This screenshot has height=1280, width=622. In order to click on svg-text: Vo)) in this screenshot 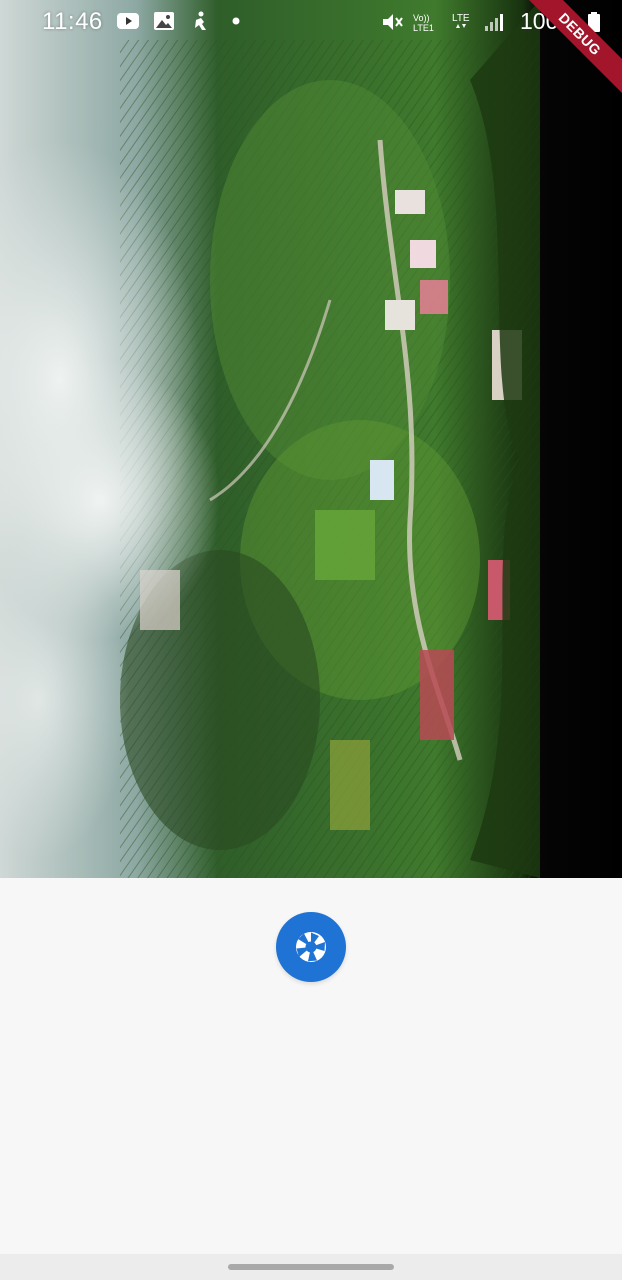, I will do `click(421, 18)`.